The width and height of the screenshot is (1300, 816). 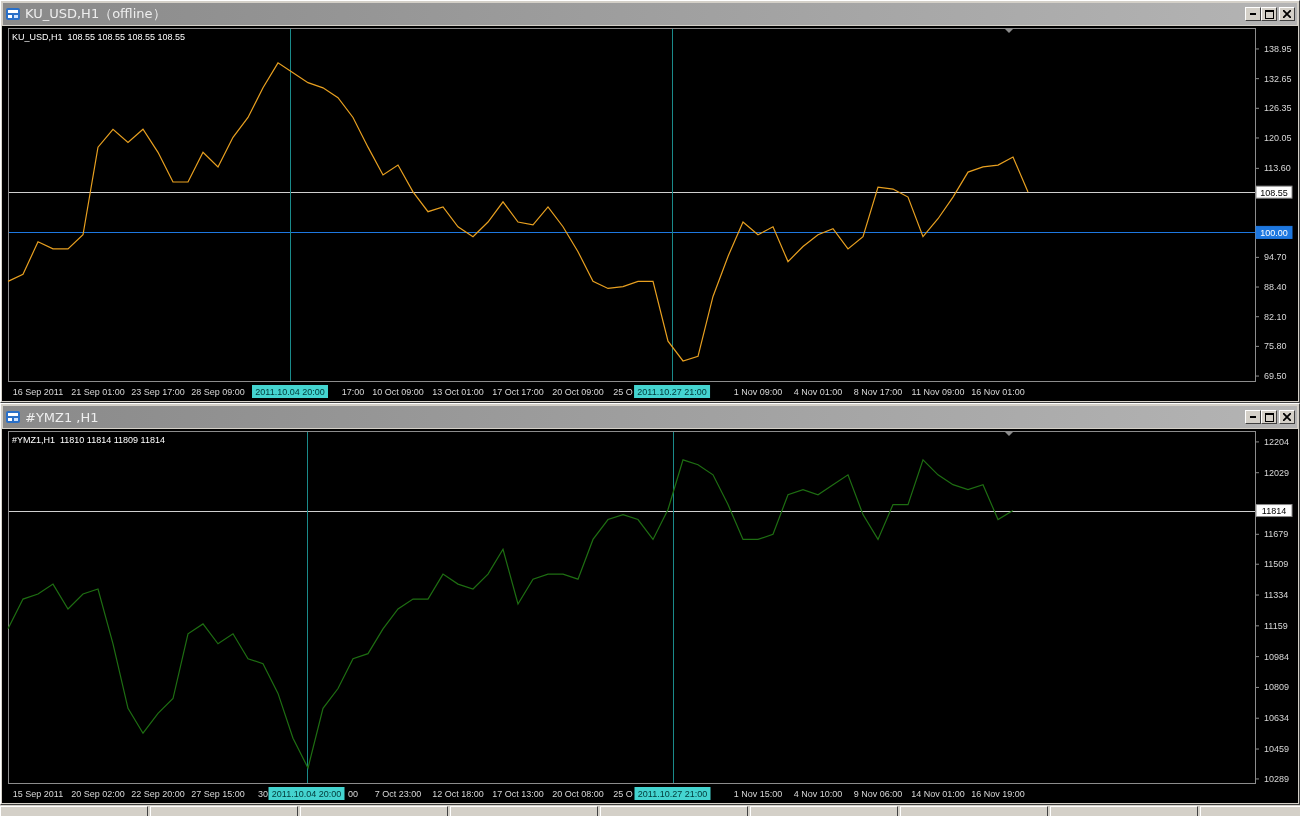 I want to click on price-label: 108.55, so click(x=1274, y=192).